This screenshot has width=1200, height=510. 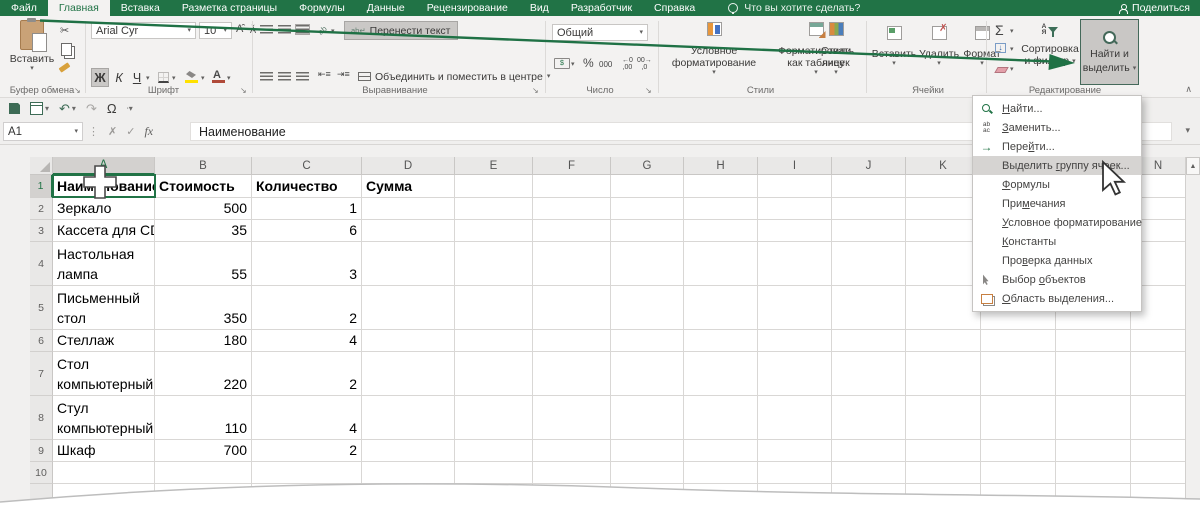 What do you see at coordinates (39, 108) in the screenshot?
I see `print-preview-icon: ▾` at bounding box center [39, 108].